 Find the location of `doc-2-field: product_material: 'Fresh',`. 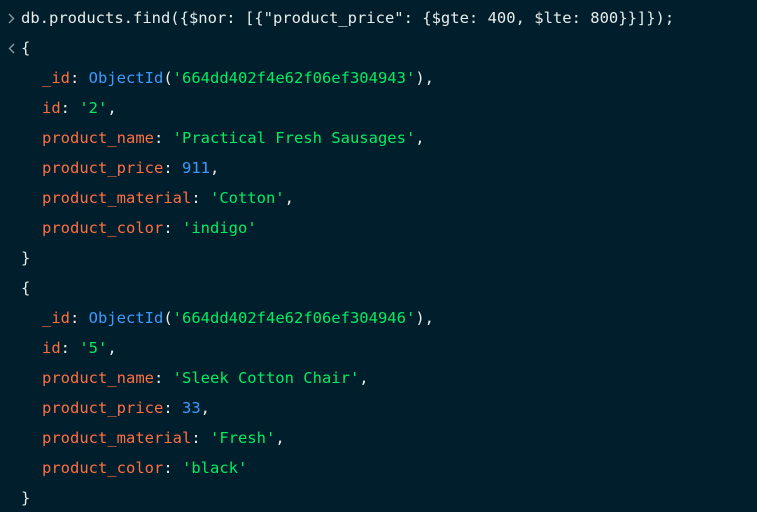

doc-2-field: product_material: 'Fresh', is located at coordinates (163, 438).